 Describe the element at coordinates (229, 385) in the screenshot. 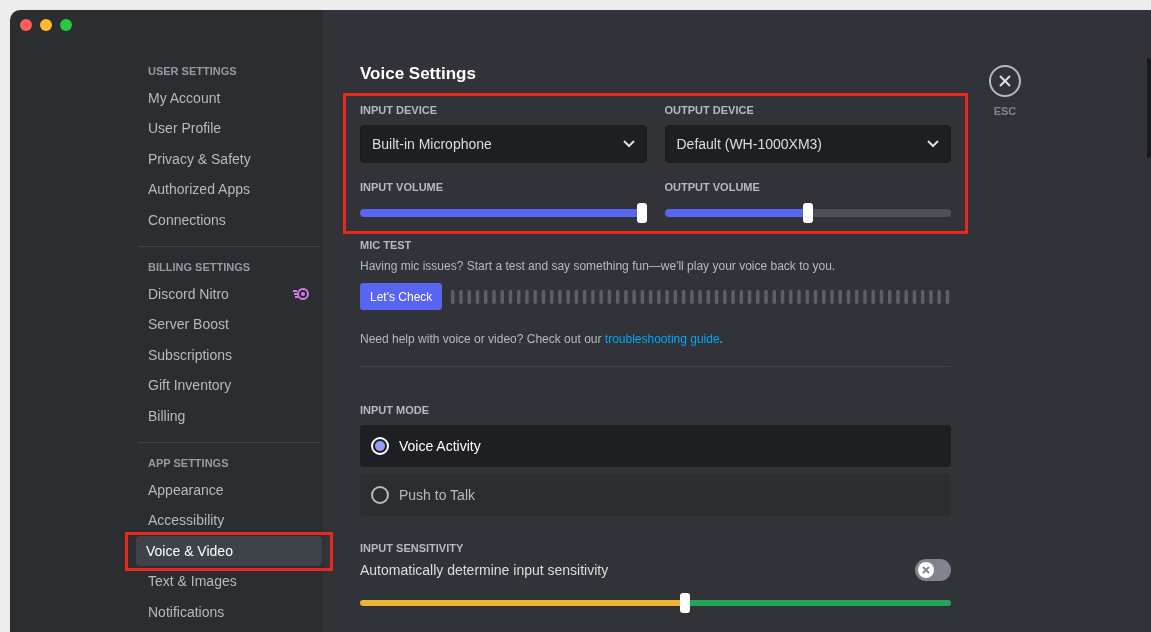

I see `sidebar-item: Gift Inventory` at that location.